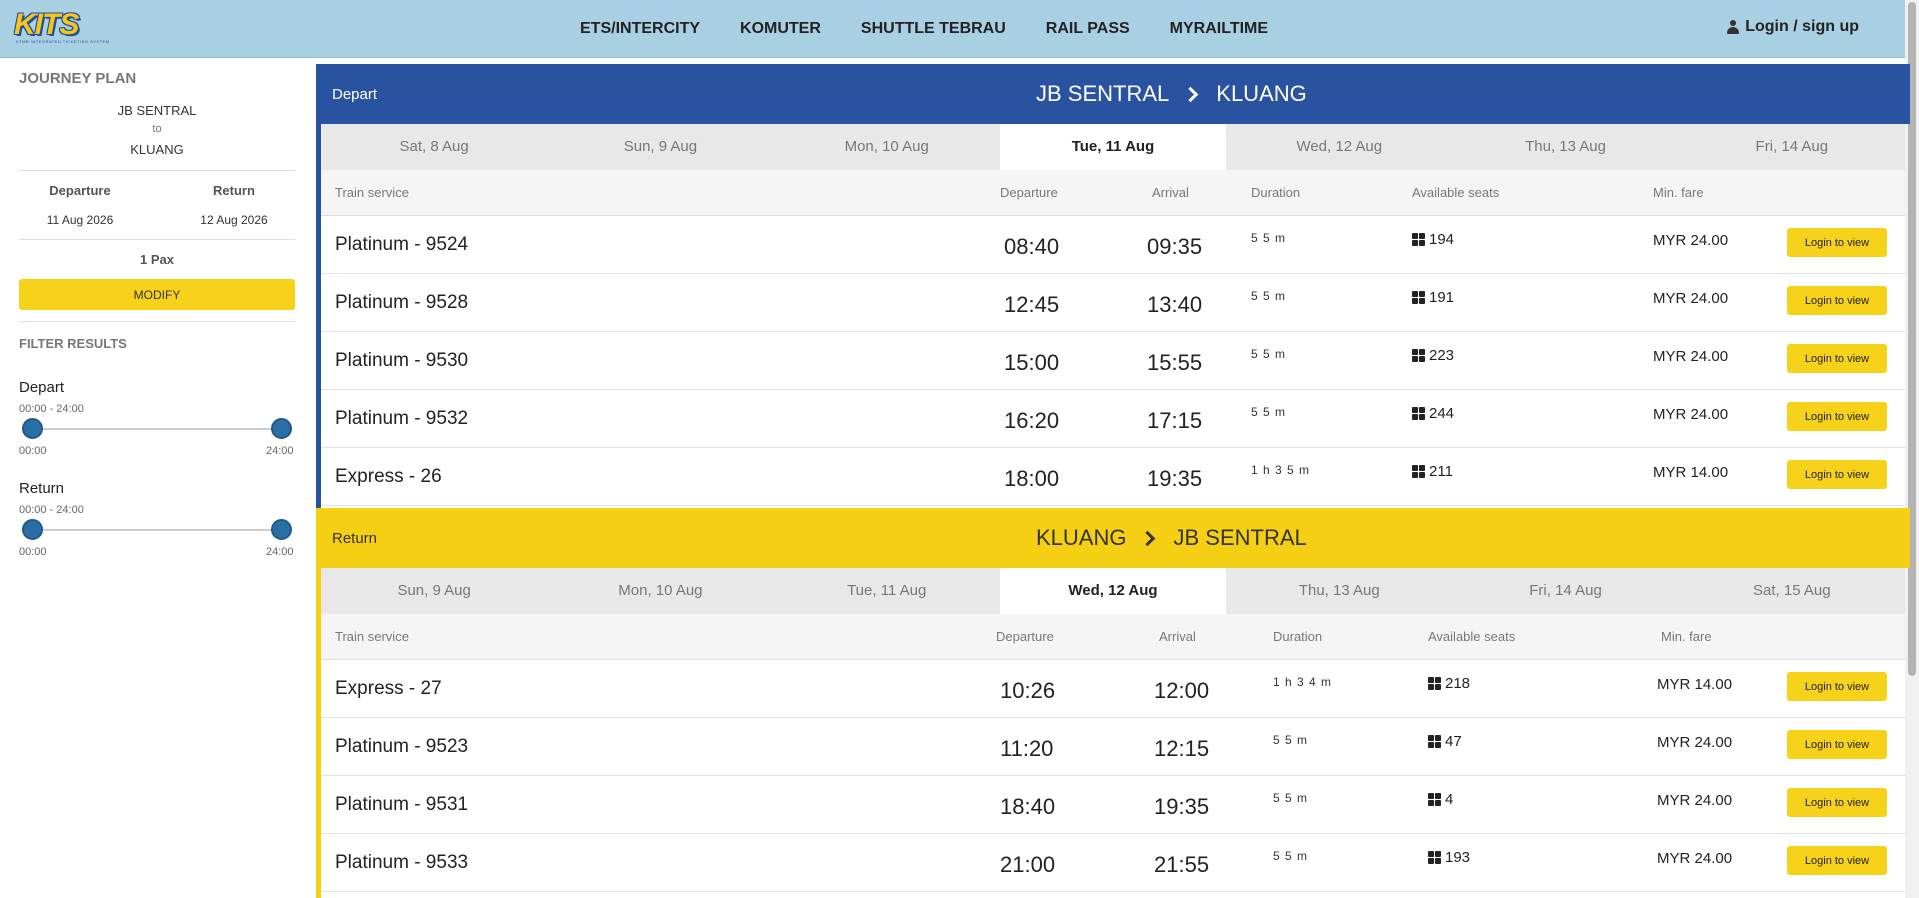 This screenshot has height=898, width=1919. Describe the element at coordinates (281, 529) in the screenshot. I see `return-slider-max-handle` at that location.